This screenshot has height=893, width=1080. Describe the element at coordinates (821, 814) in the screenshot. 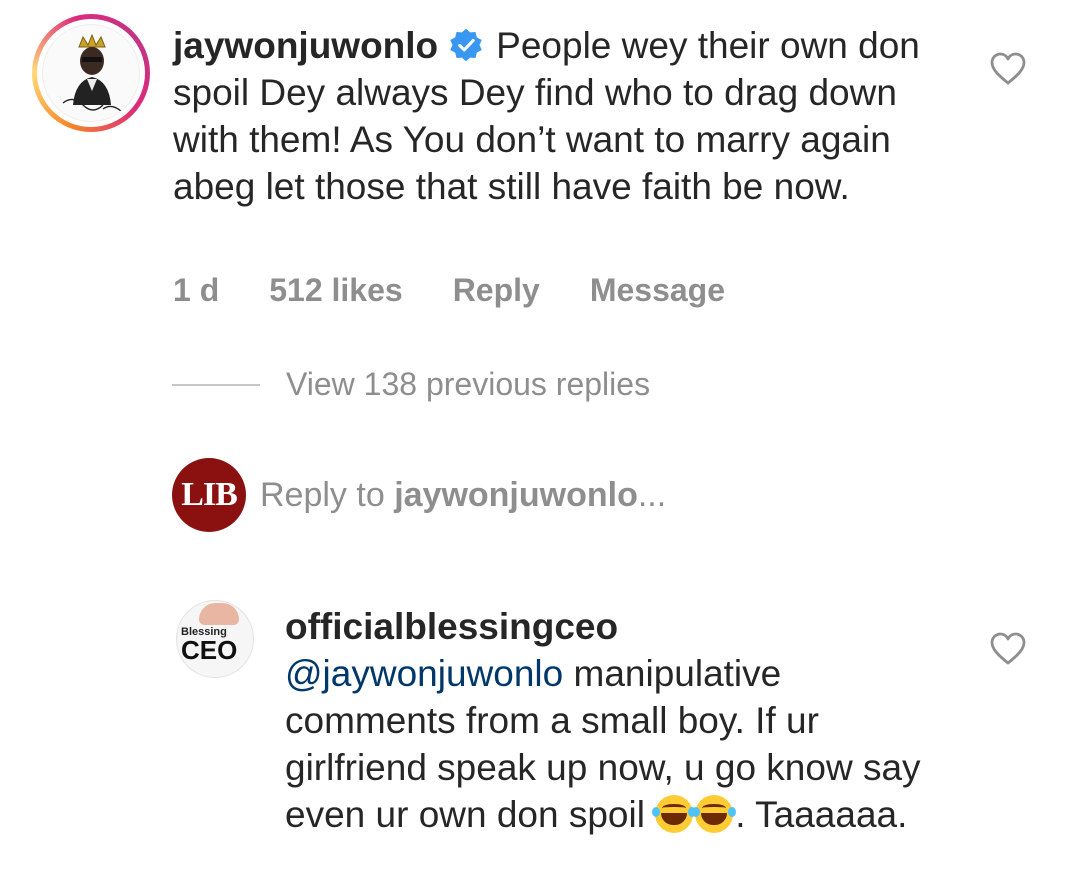

I see `comment-text-part-2: . Taaaaaa.` at that location.